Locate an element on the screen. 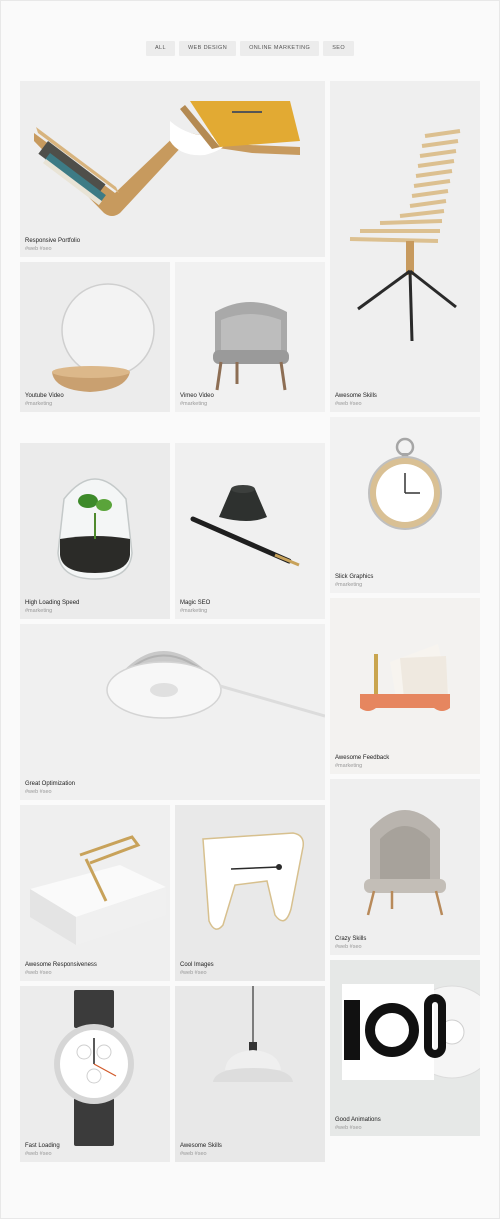  item-caption: Good Animations #web #seo is located at coordinates (358, 1124).